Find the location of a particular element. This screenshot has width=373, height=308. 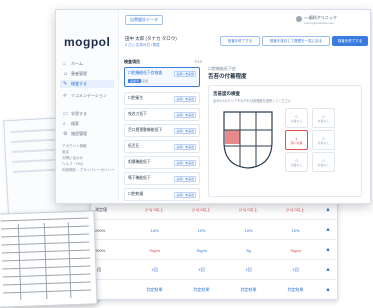

exam-list-item: 咬合力低下 実施 / 未実施 is located at coordinates (162, 114).